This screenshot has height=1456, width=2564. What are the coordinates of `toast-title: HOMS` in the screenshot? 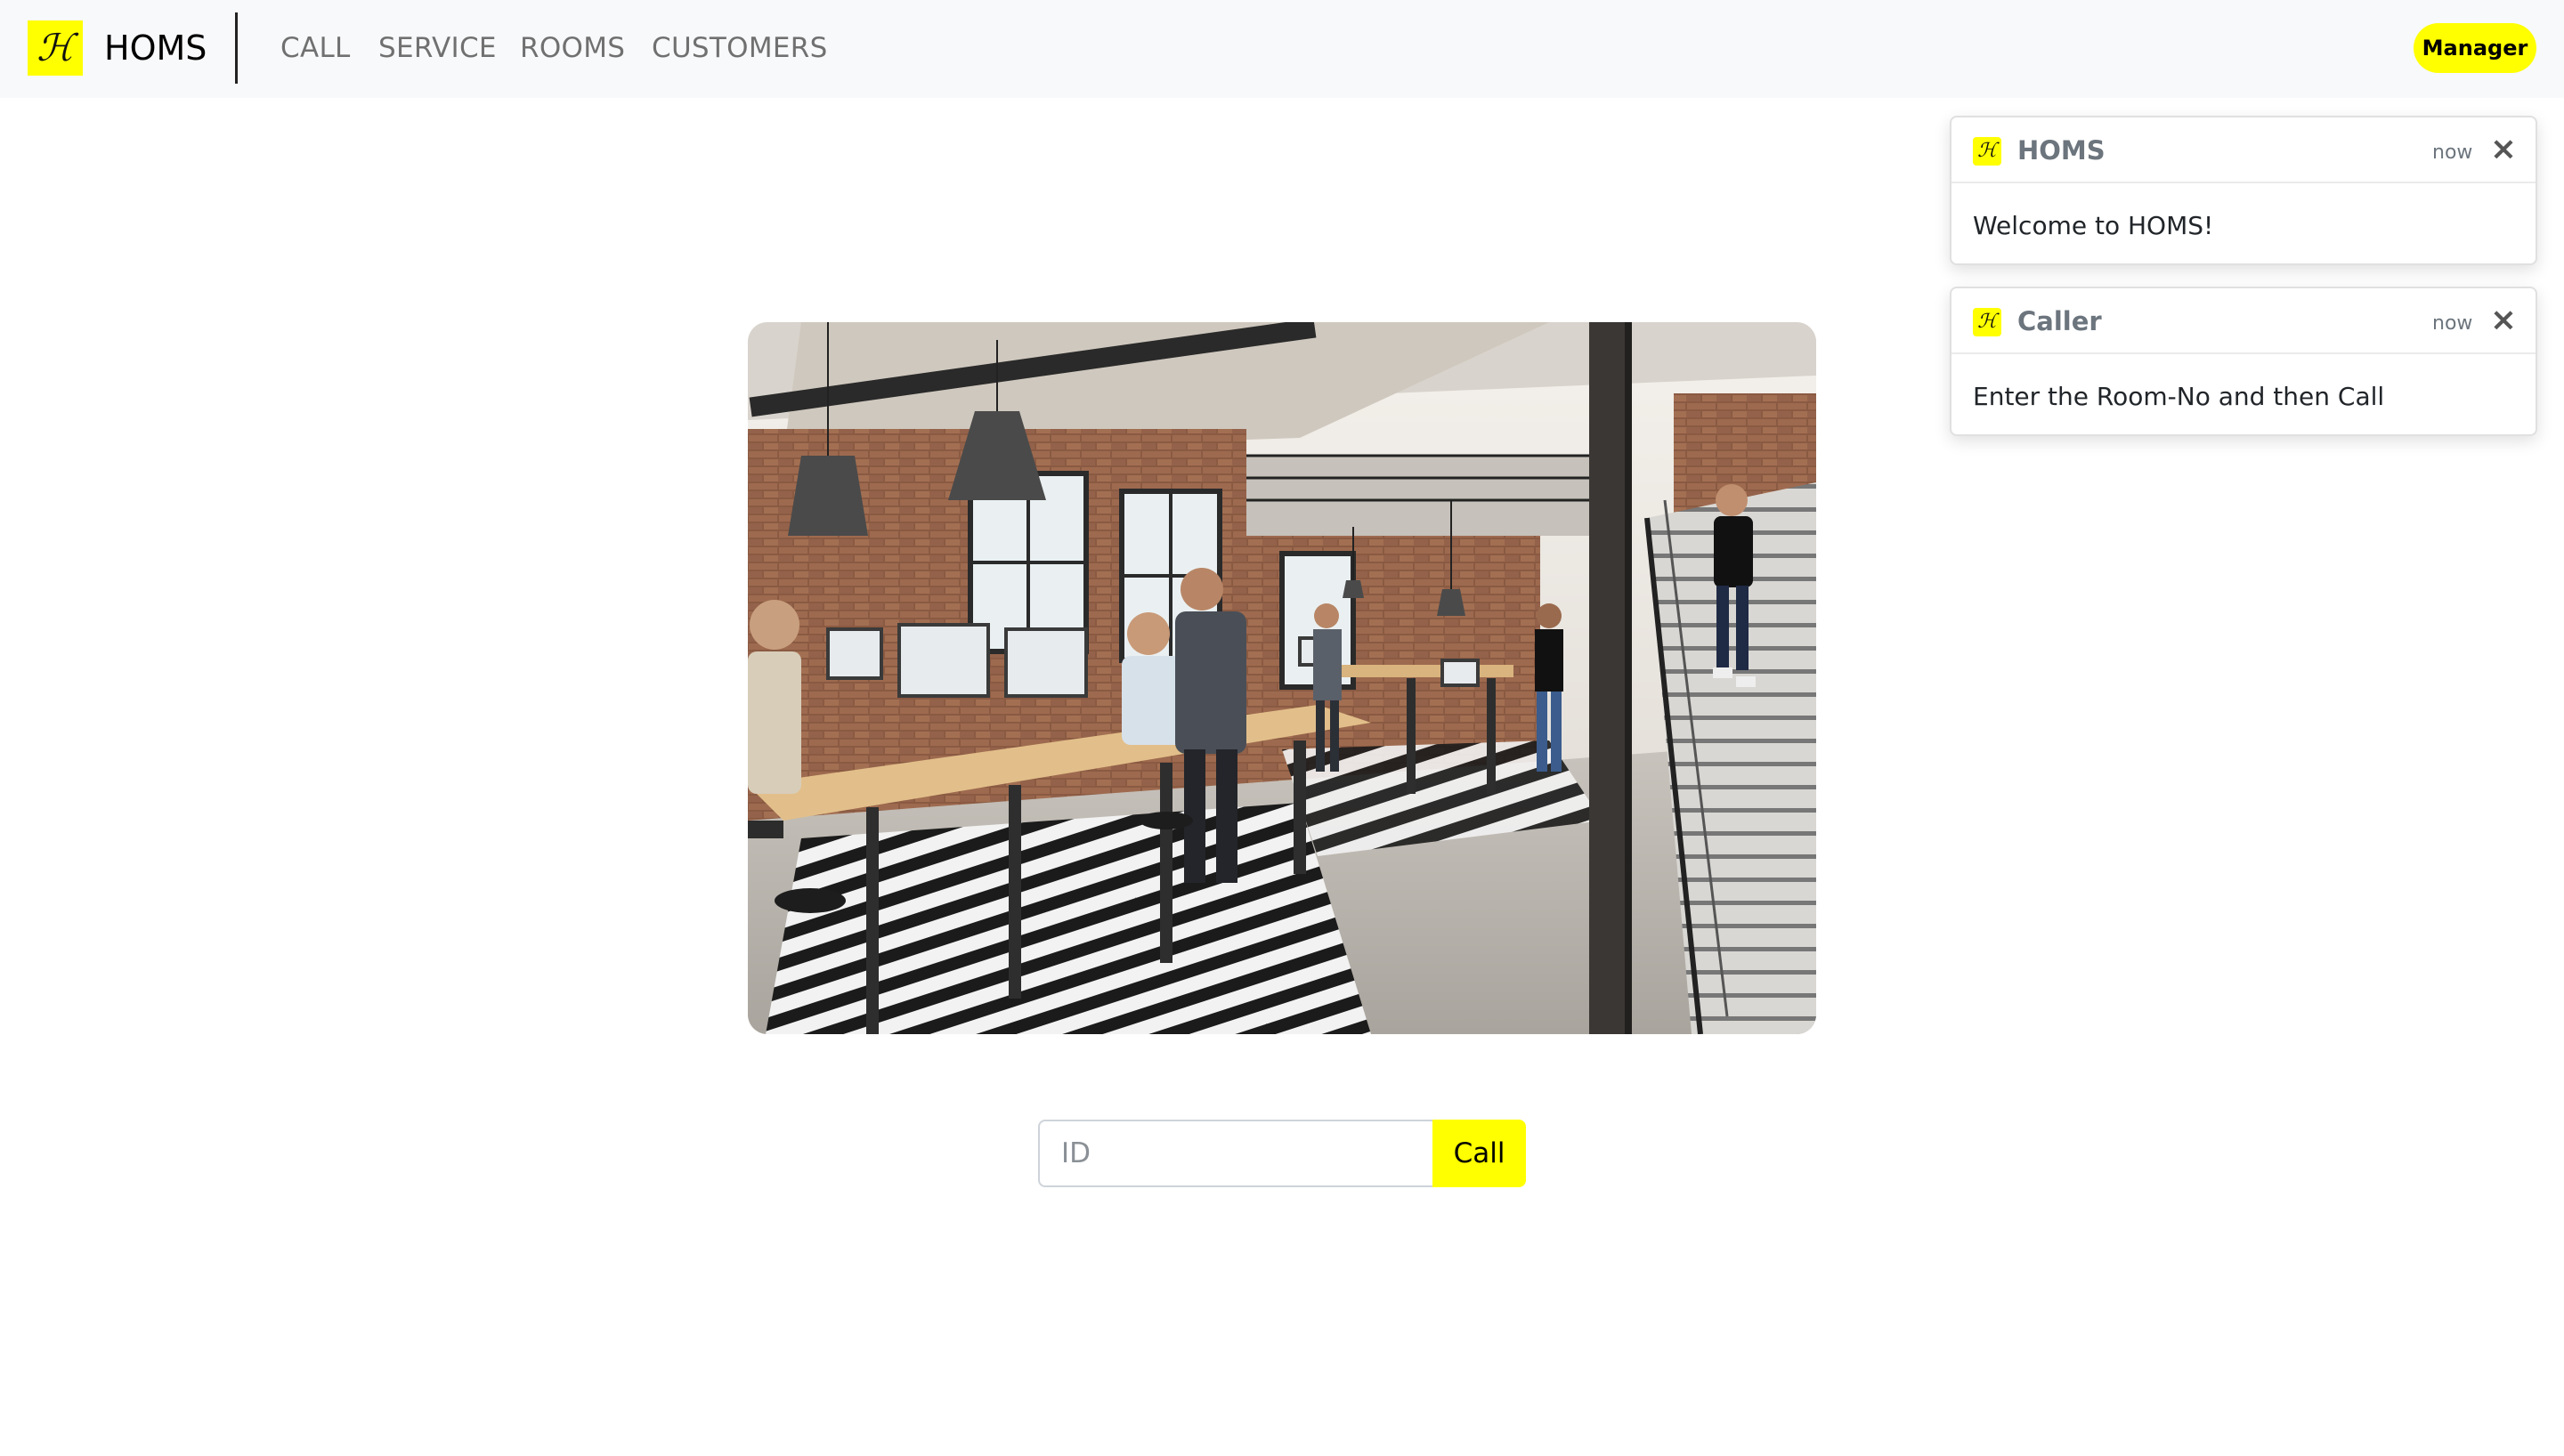 It's located at (2061, 150).